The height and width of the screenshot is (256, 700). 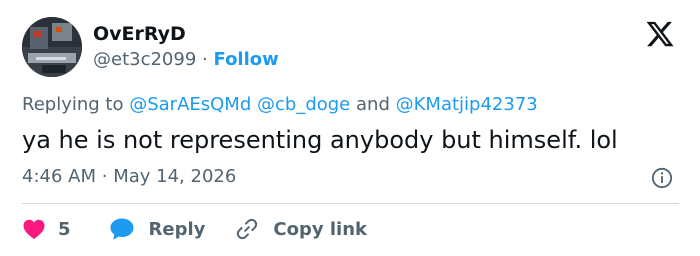 What do you see at coordinates (350, 203) in the screenshot?
I see `divider` at bounding box center [350, 203].